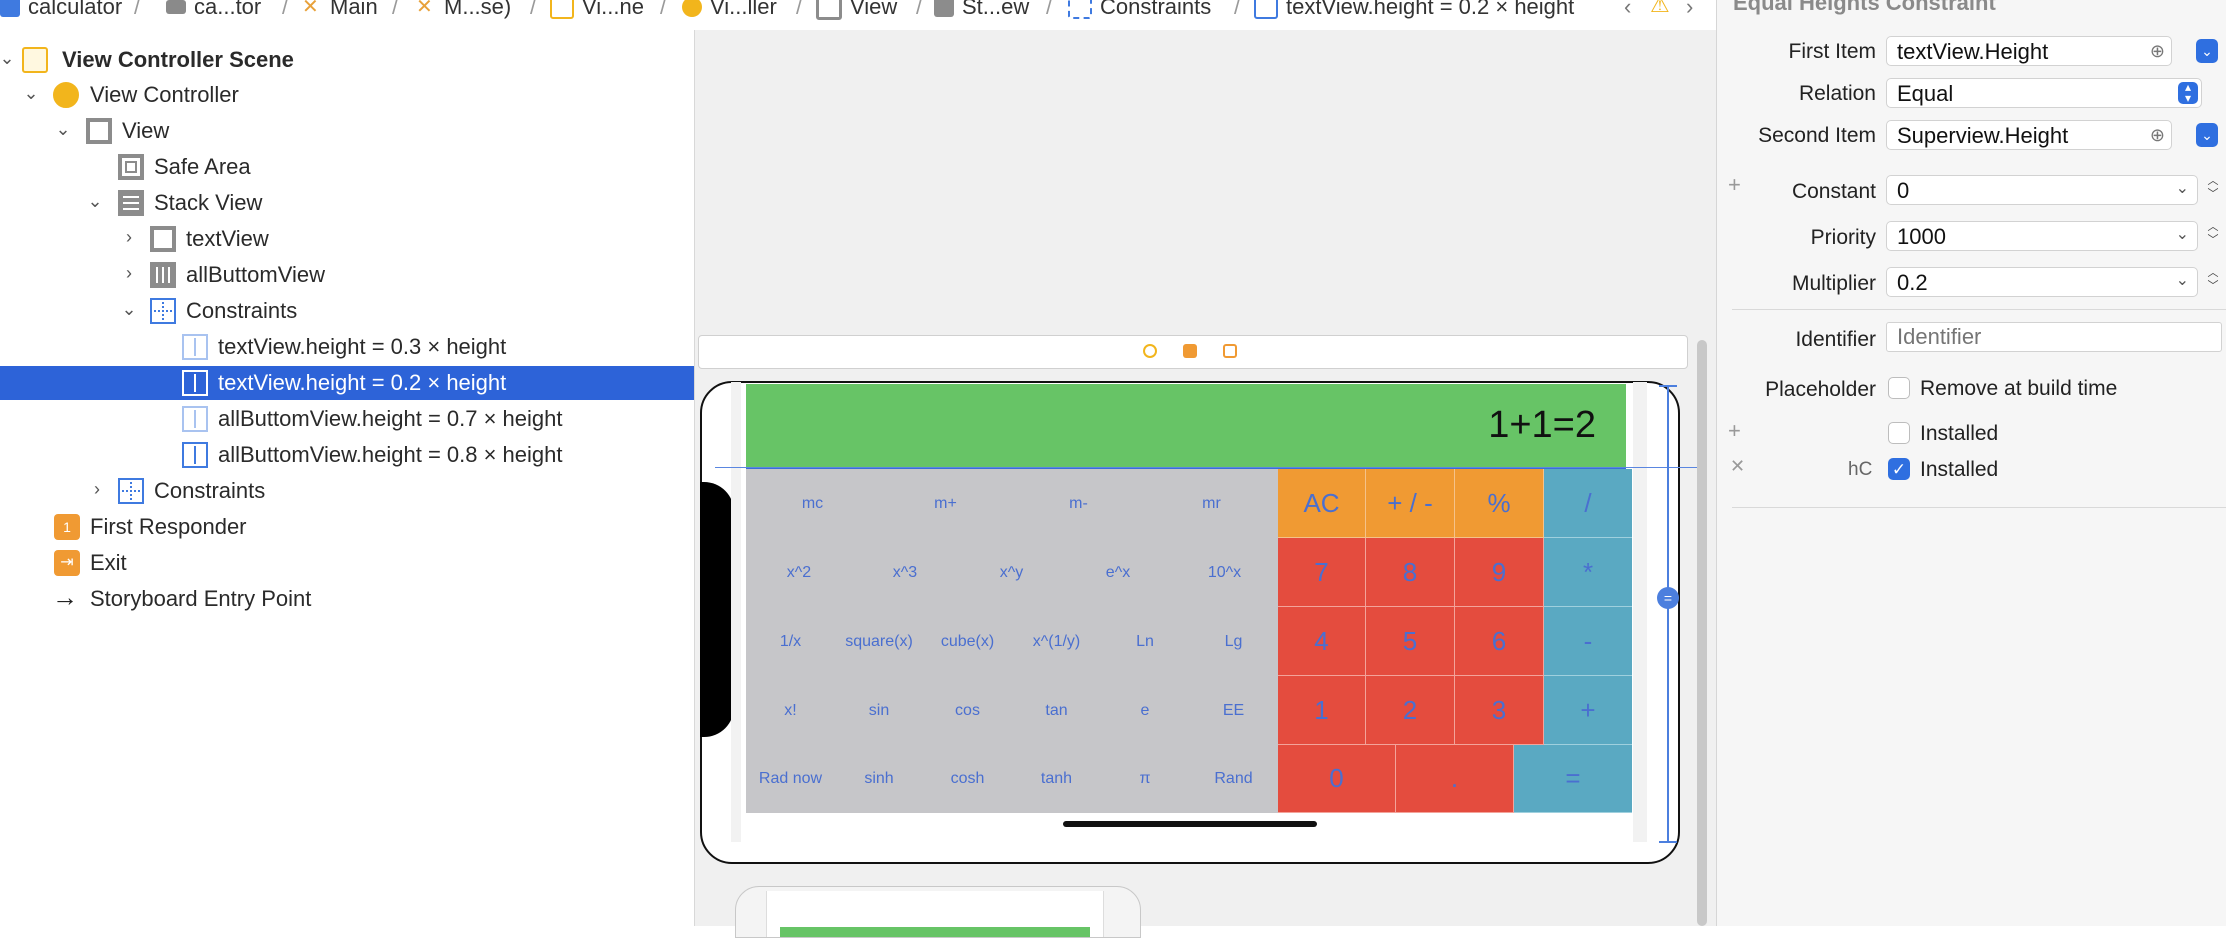  I want to click on key-x-pow-y: x^y, so click(1011, 572).